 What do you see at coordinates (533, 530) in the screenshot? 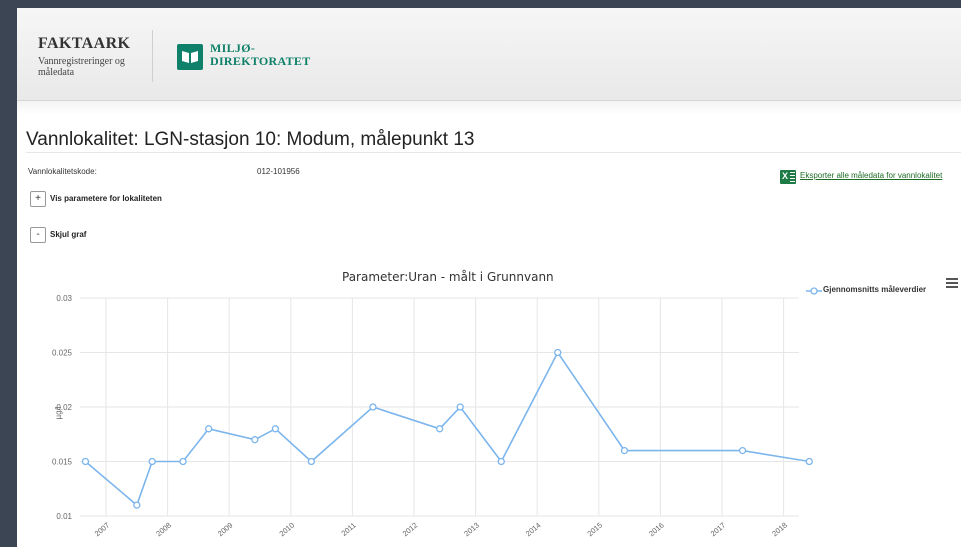
I see `x-tick-label: 2014` at bounding box center [533, 530].